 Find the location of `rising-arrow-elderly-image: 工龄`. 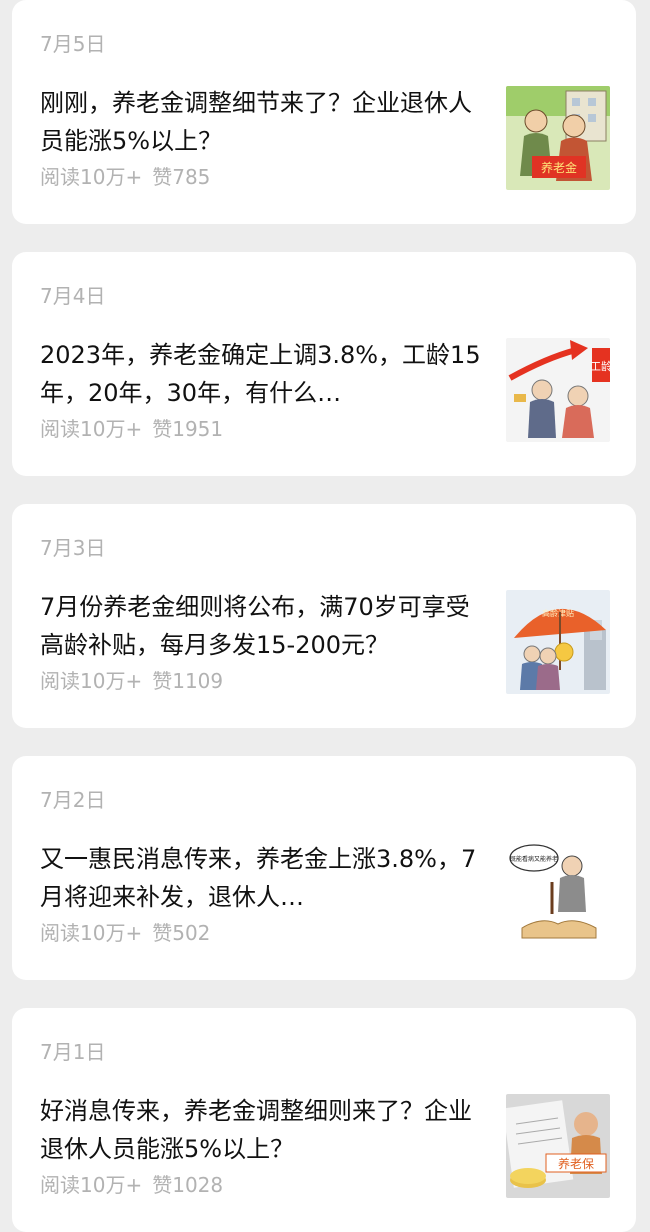

rising-arrow-elderly-image: 工龄 is located at coordinates (558, 390).